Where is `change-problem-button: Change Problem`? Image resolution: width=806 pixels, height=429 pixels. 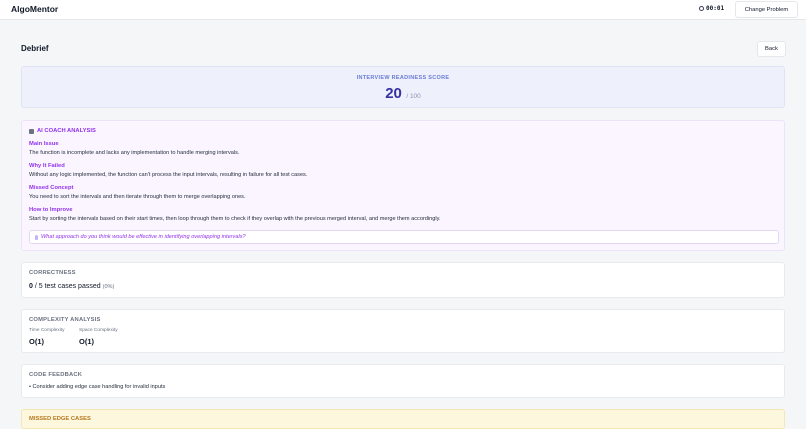
change-problem-button: Change Problem is located at coordinates (766, 9).